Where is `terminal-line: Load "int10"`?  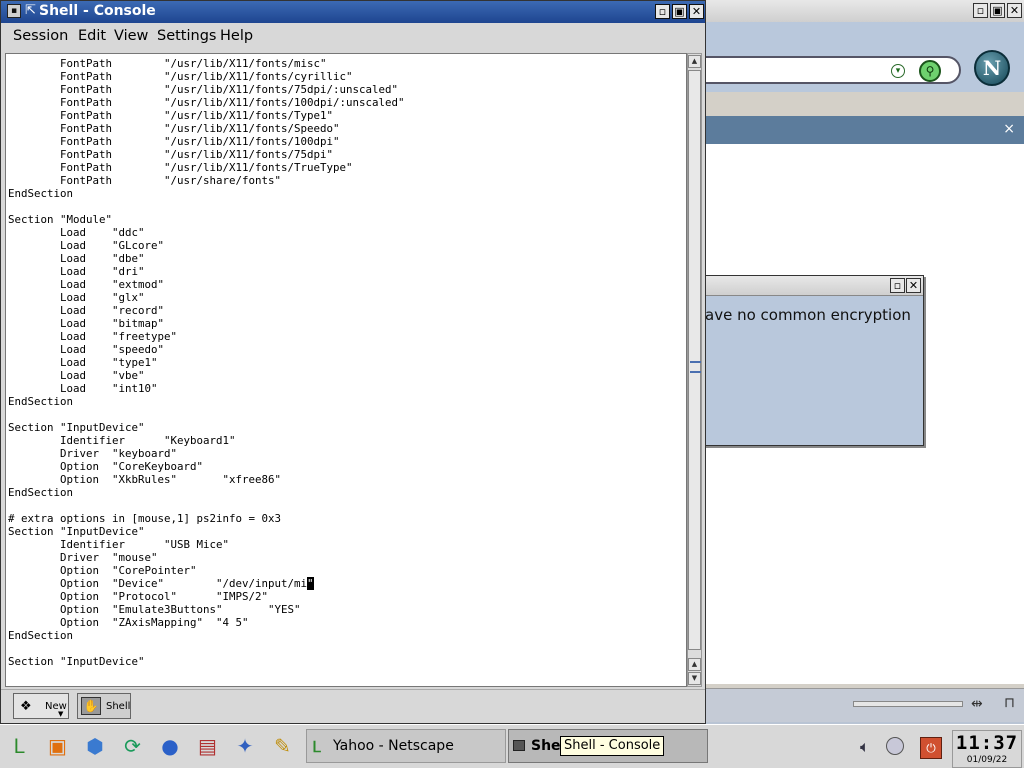 terminal-line: Load "int10" is located at coordinates (83, 388).